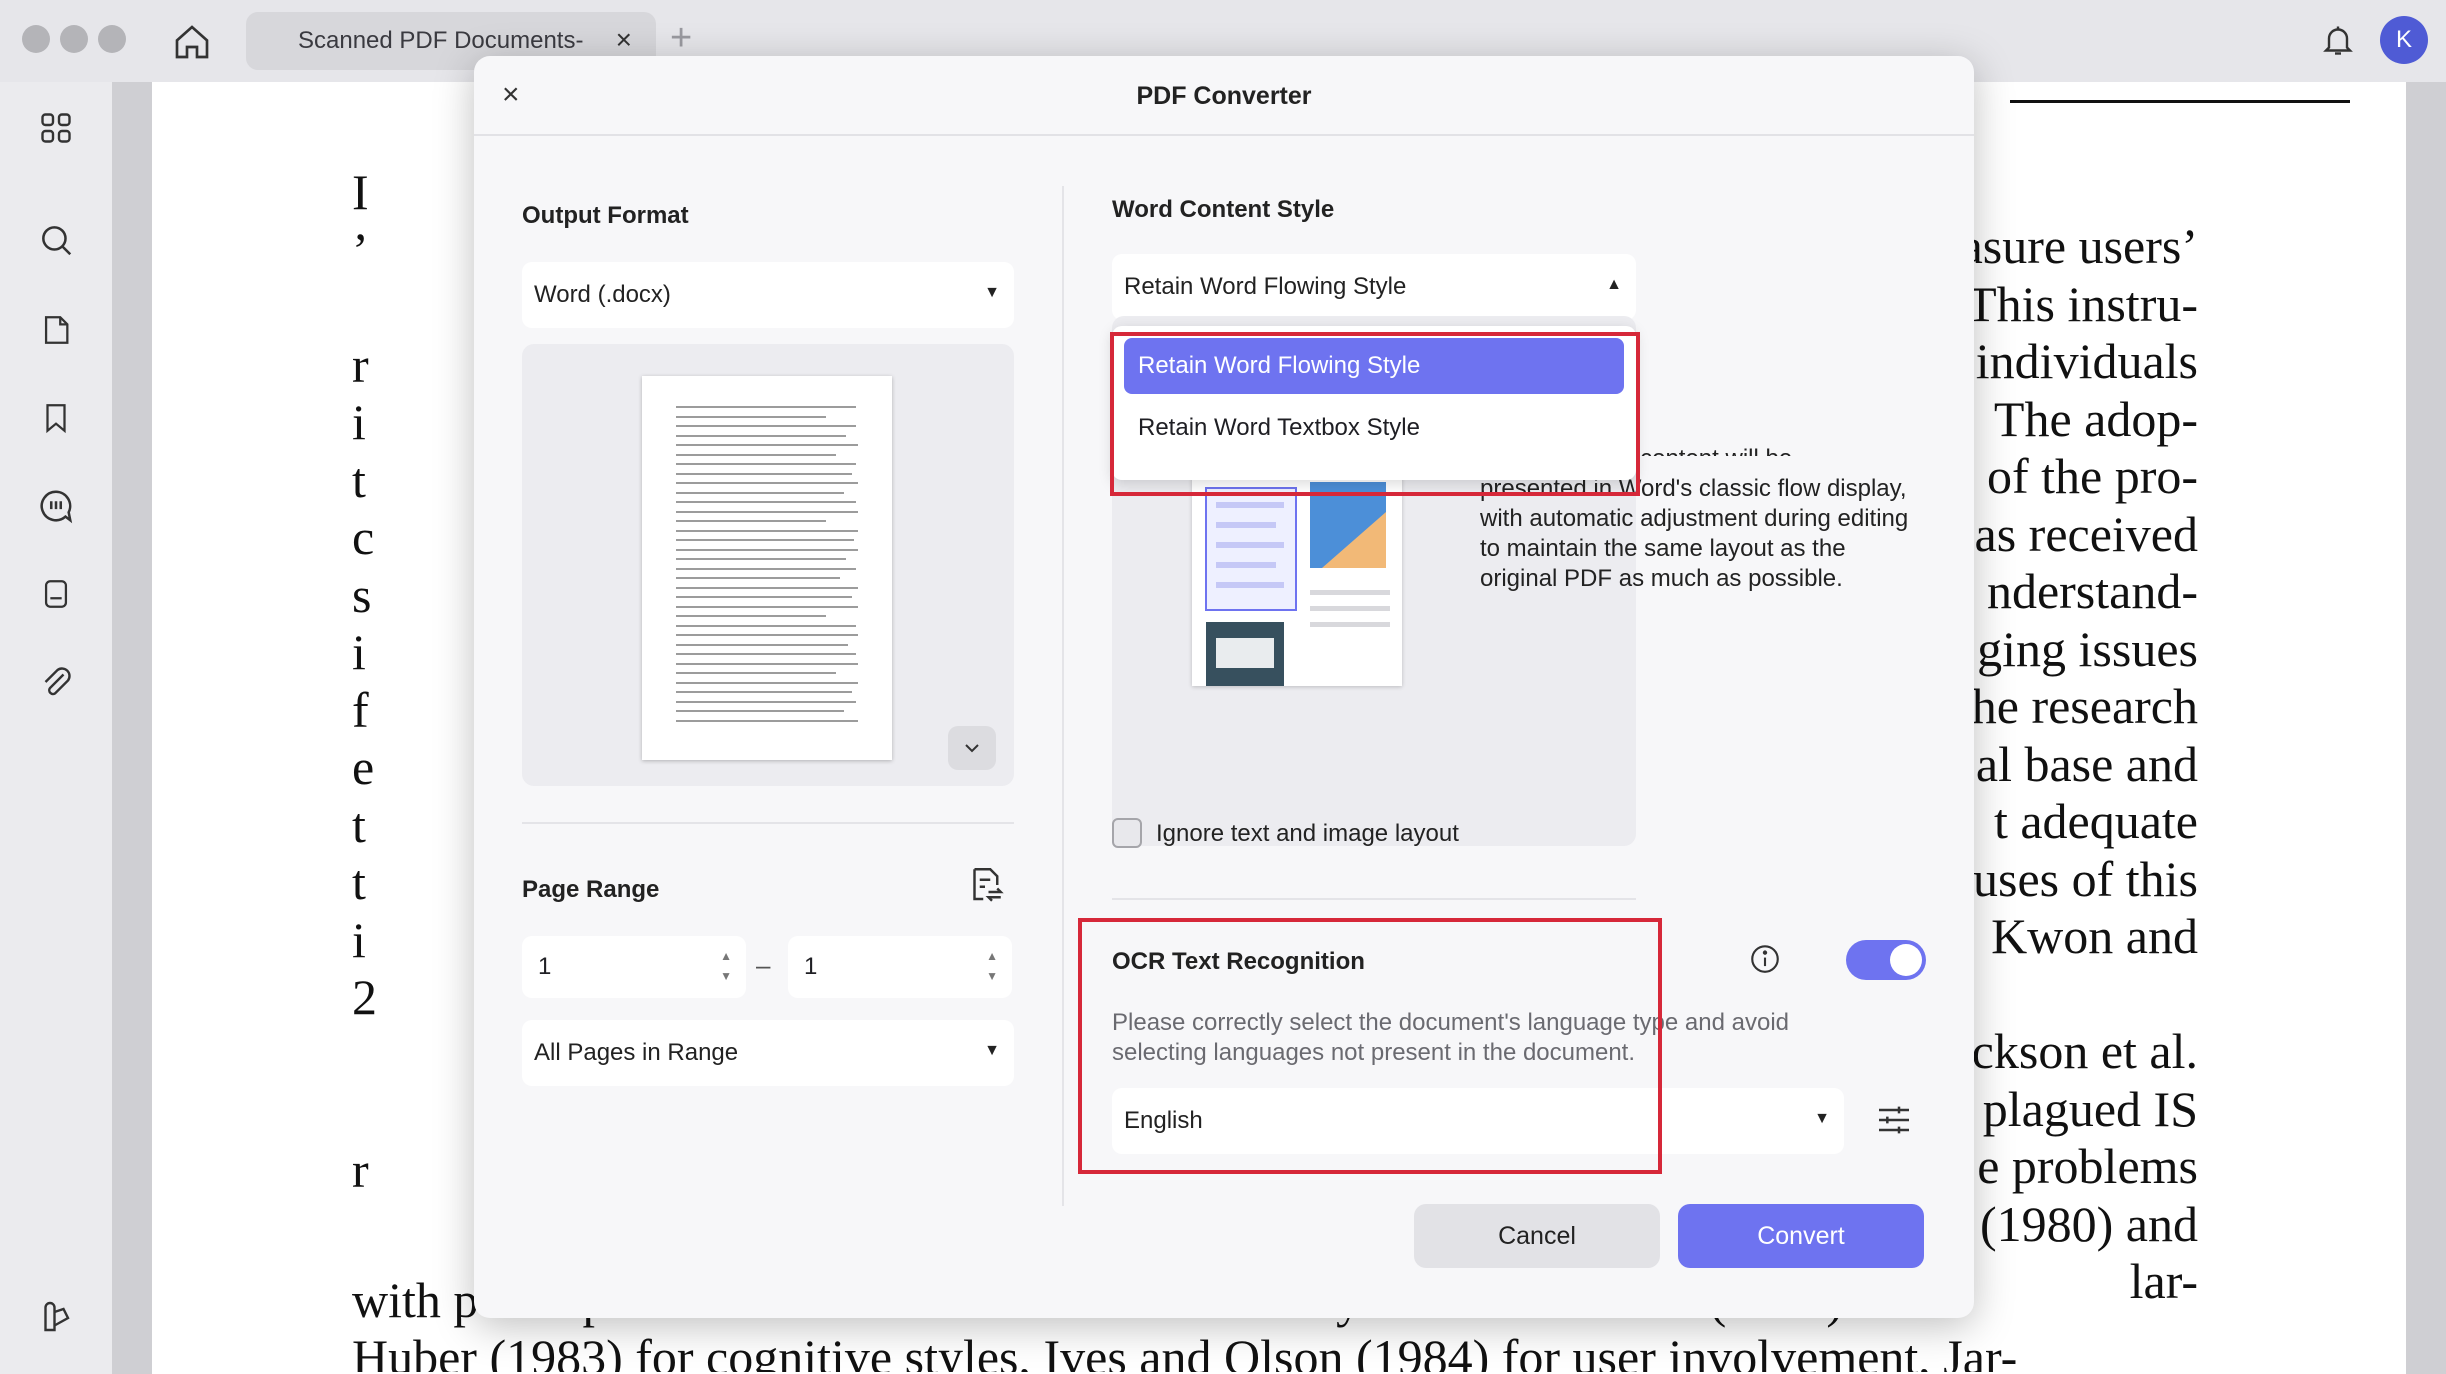 This screenshot has width=2446, height=1374. Describe the element at coordinates (360, 709) in the screenshot. I see `document-line: f` at that location.